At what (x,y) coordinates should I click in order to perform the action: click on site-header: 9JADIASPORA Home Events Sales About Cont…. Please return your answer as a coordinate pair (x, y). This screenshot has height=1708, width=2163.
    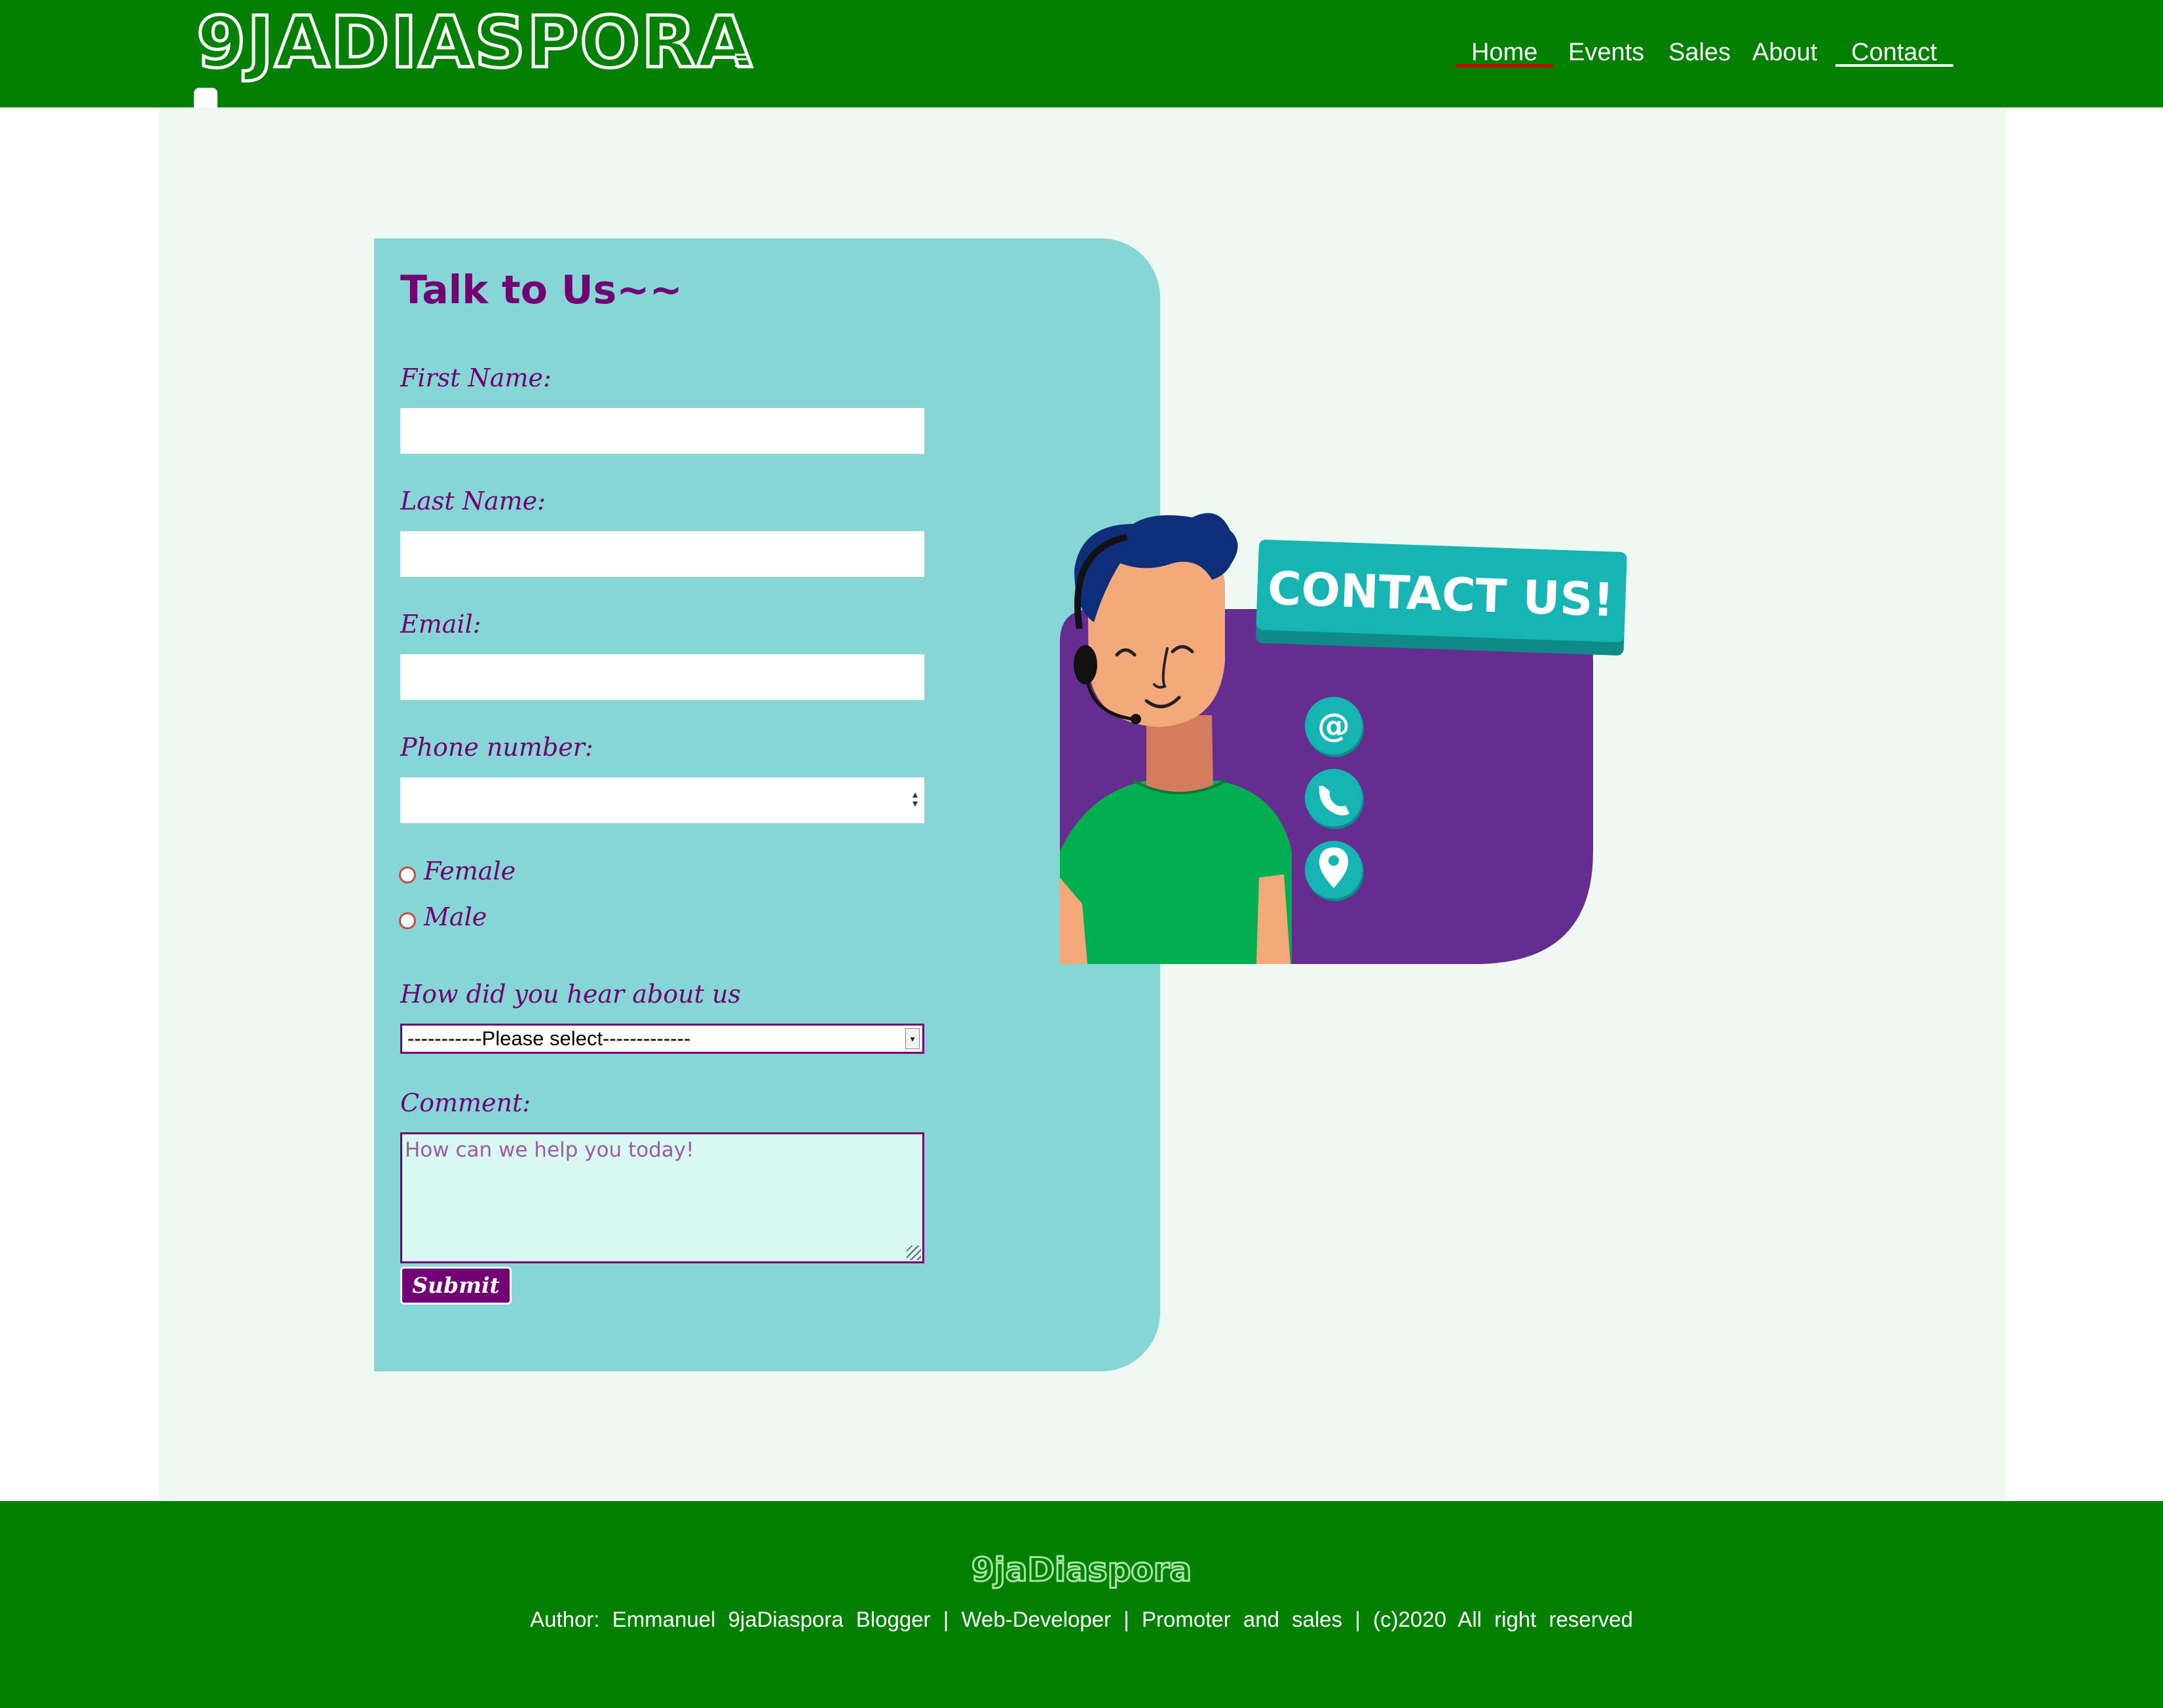
    Looking at the image, I should click on (1081, 53).